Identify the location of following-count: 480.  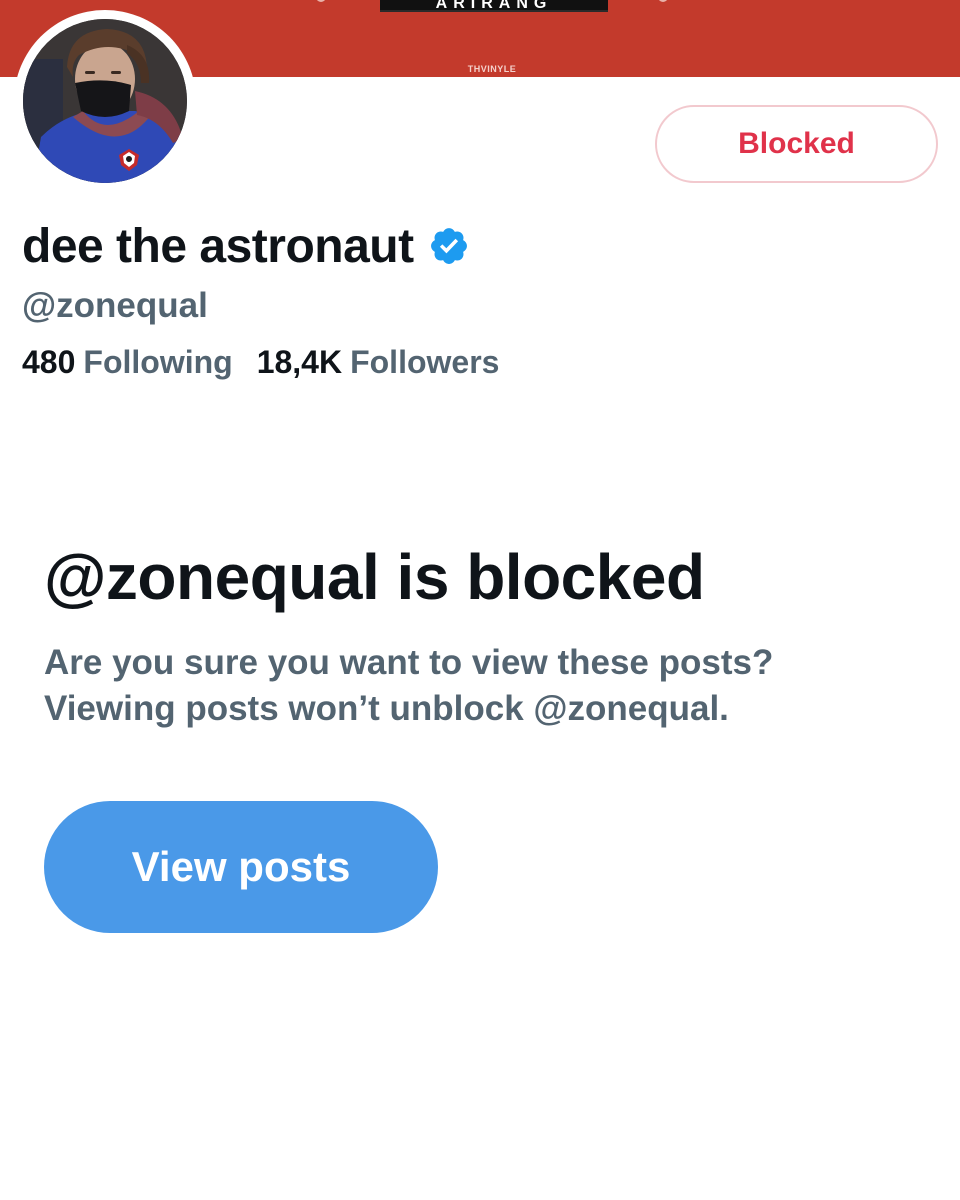
(49, 361).